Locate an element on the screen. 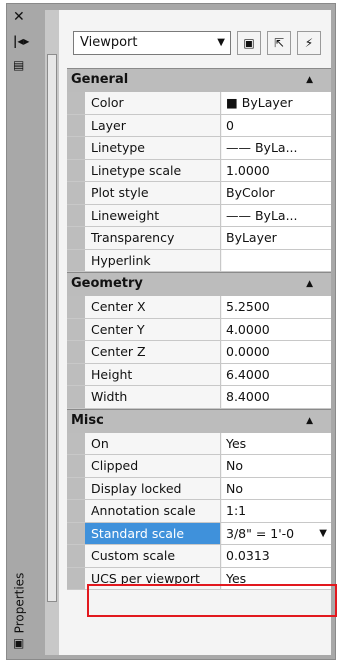 Image resolution: width=347 pixels, height=663 pixels. property-row: Standard scale 3/8" = 1'-0 ▼ is located at coordinates (199, 533).